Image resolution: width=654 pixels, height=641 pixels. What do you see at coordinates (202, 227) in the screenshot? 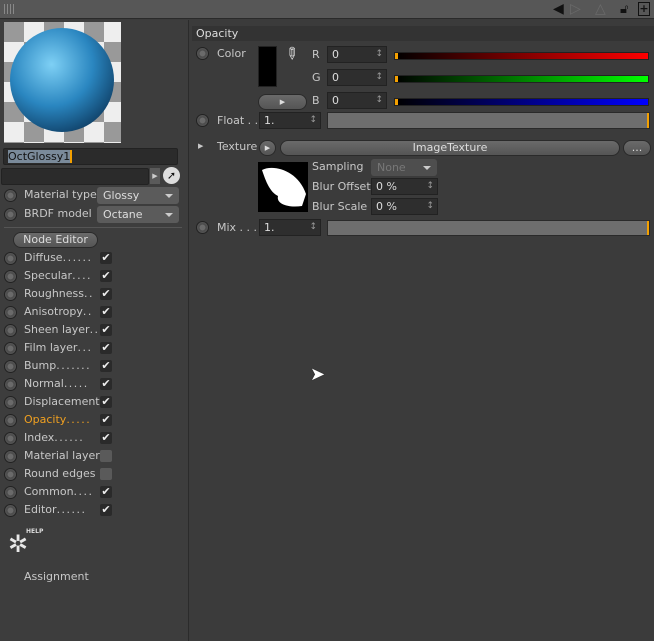
I see `mix-radio` at bounding box center [202, 227].